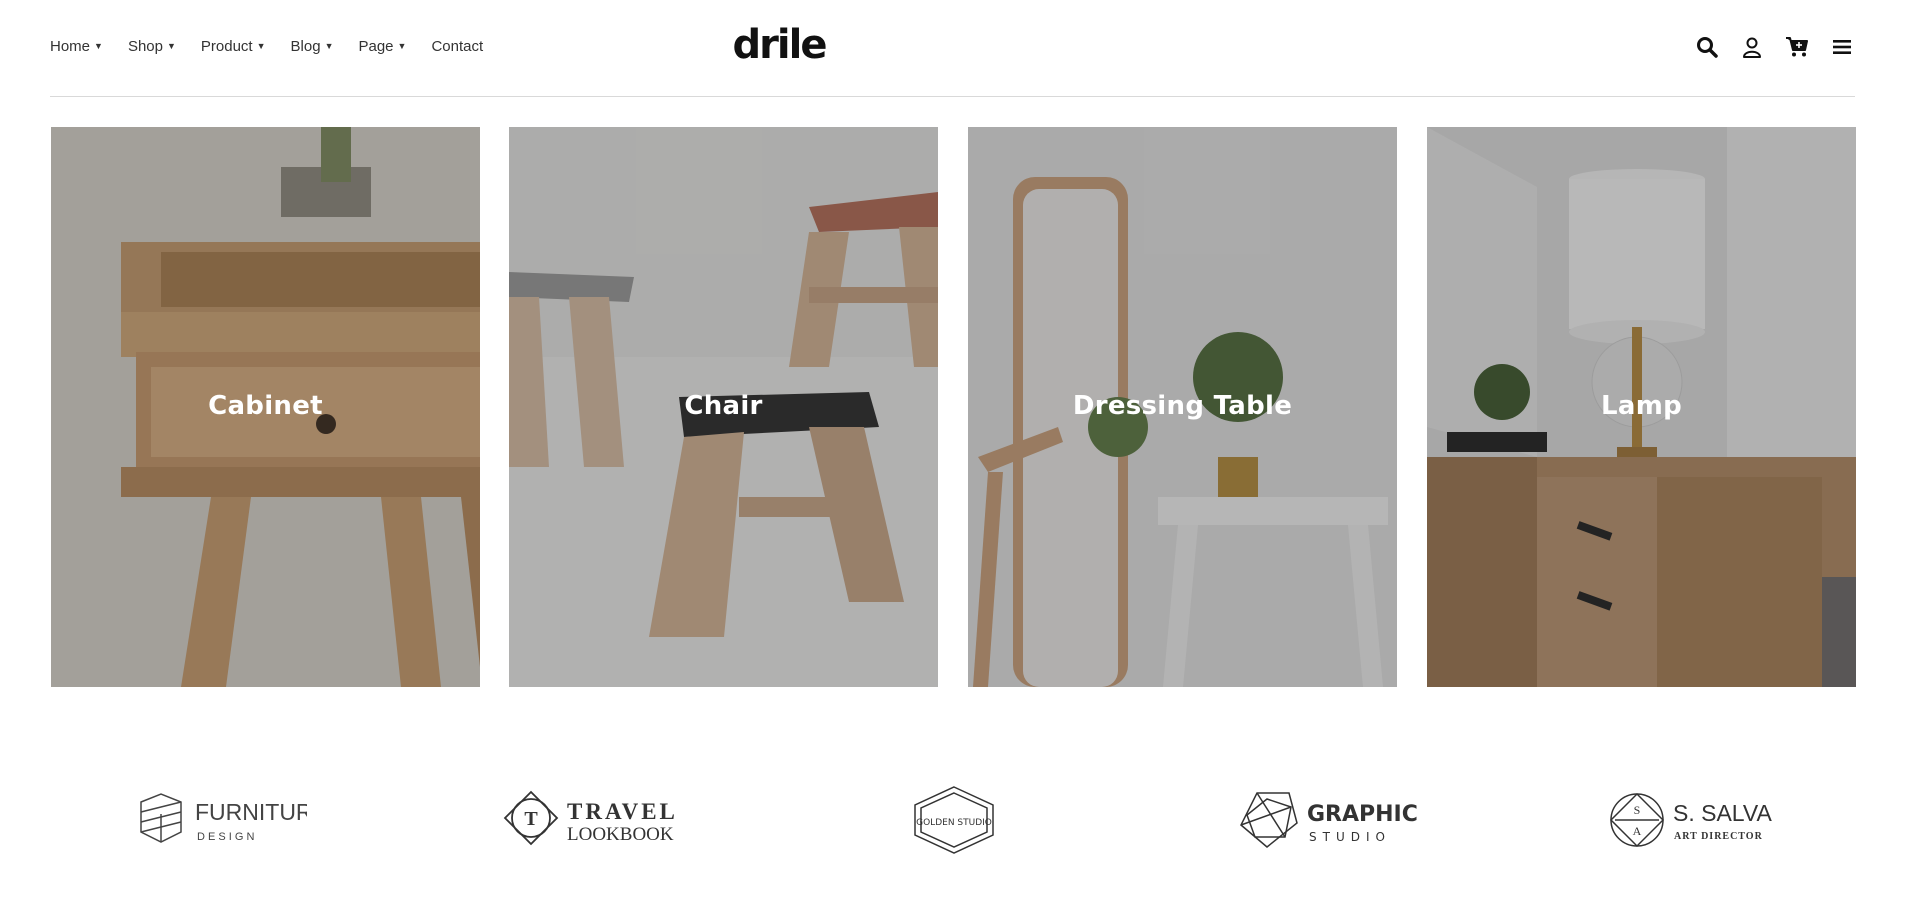 This screenshot has width=1905, height=910. I want to click on brand-golden-studio: GOLDEN STUDIO, so click(954, 820).